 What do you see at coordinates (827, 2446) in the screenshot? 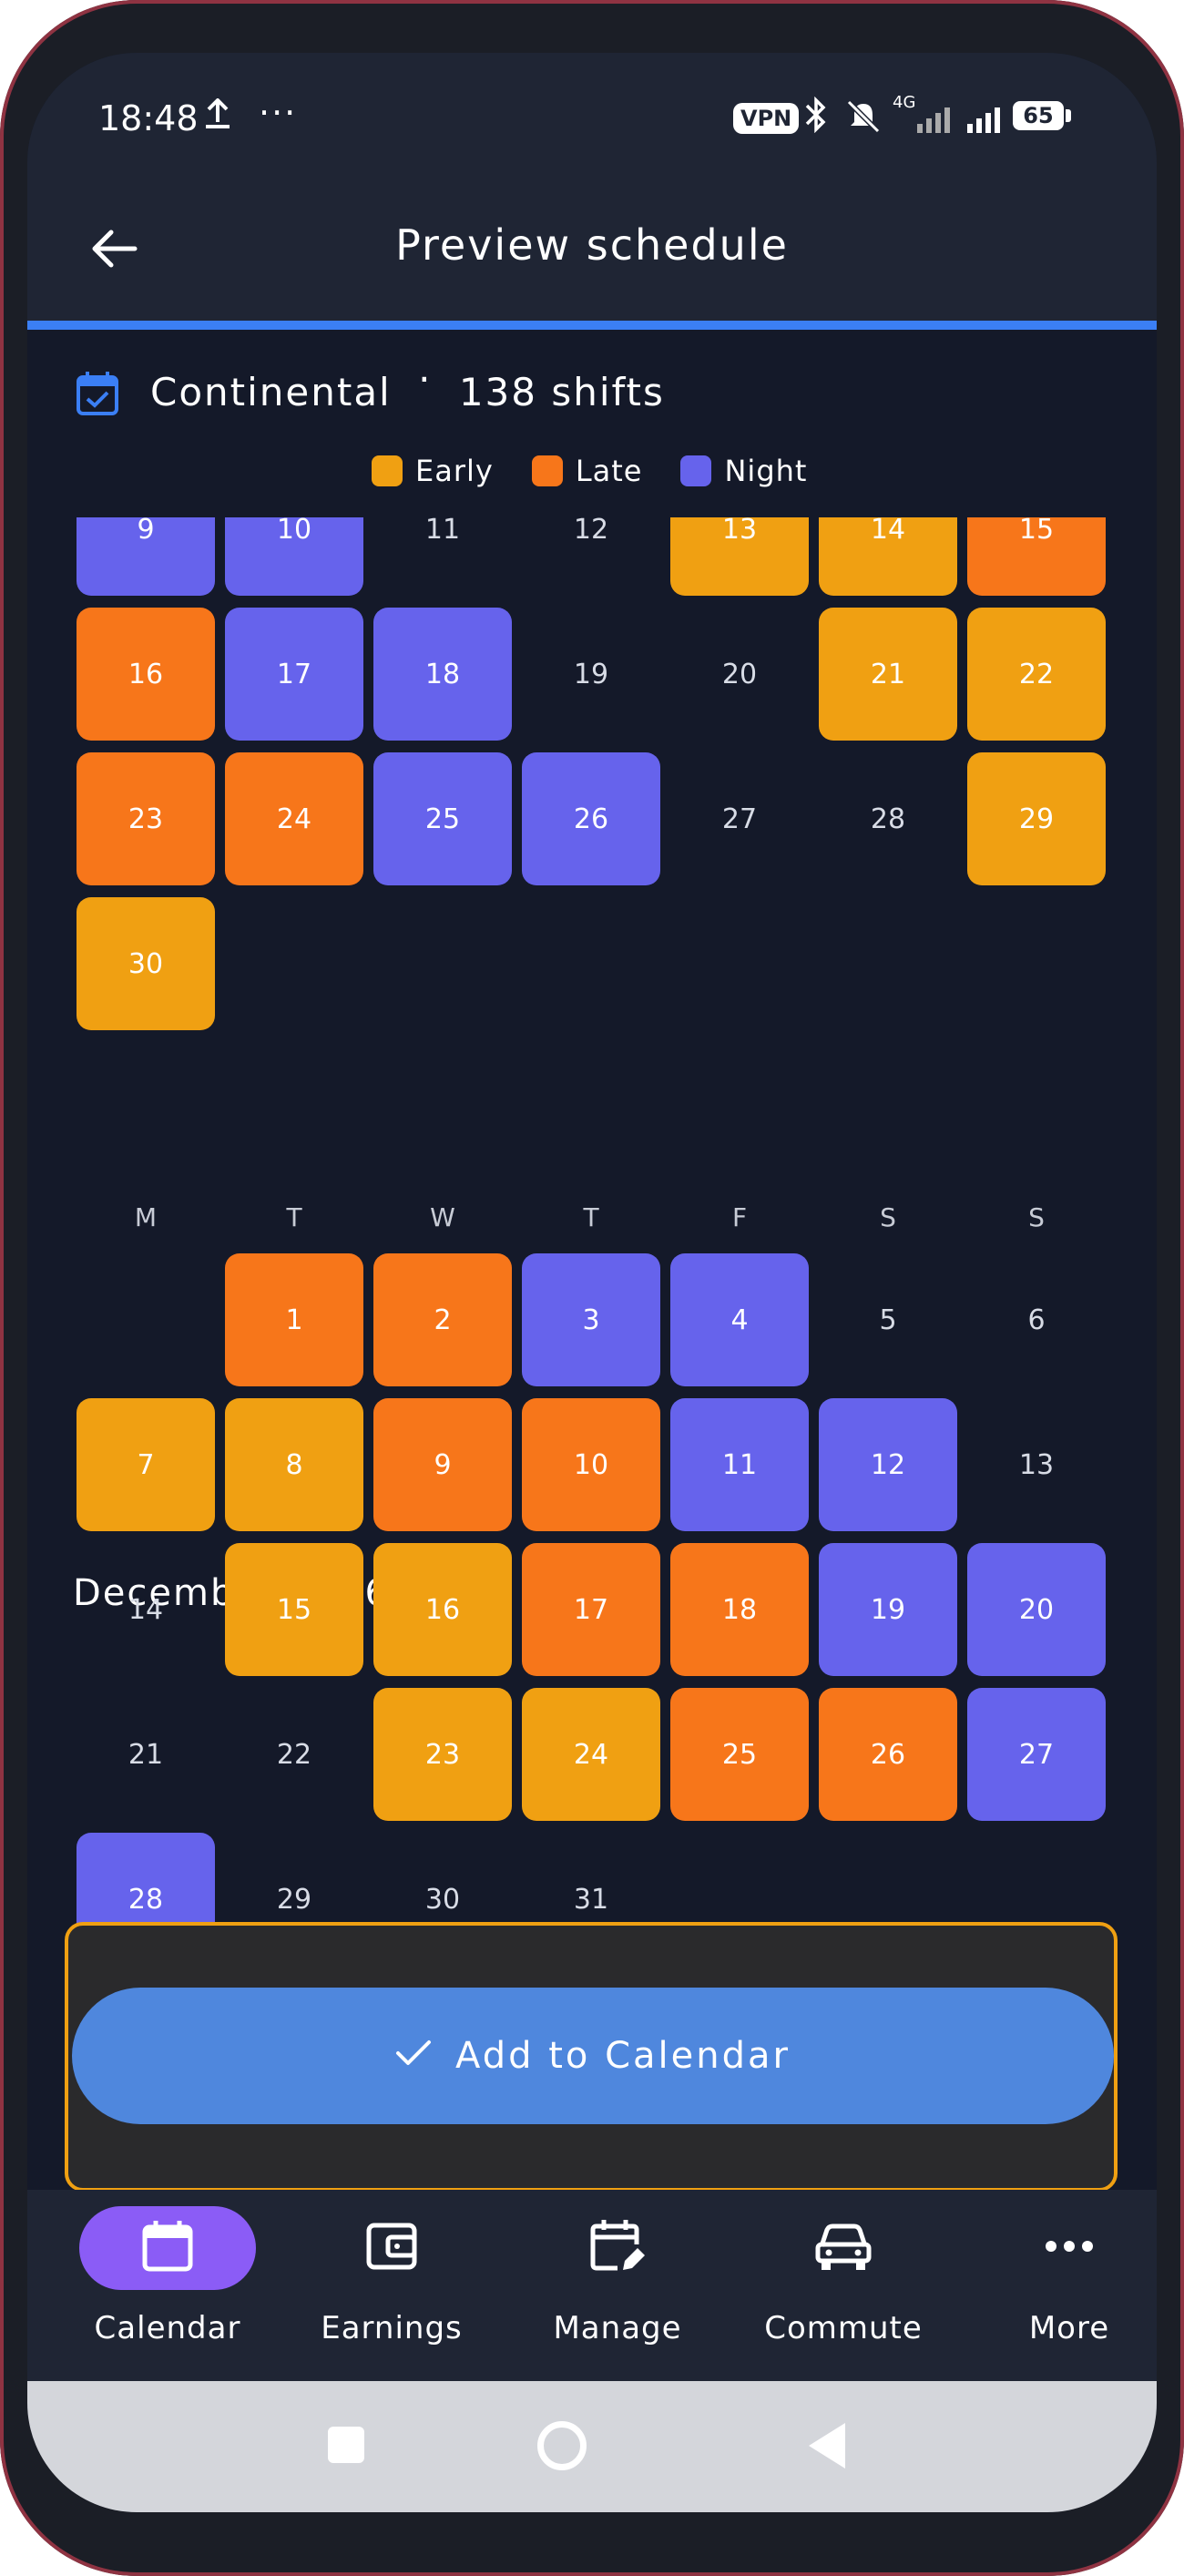
I see `system-back-button` at bounding box center [827, 2446].